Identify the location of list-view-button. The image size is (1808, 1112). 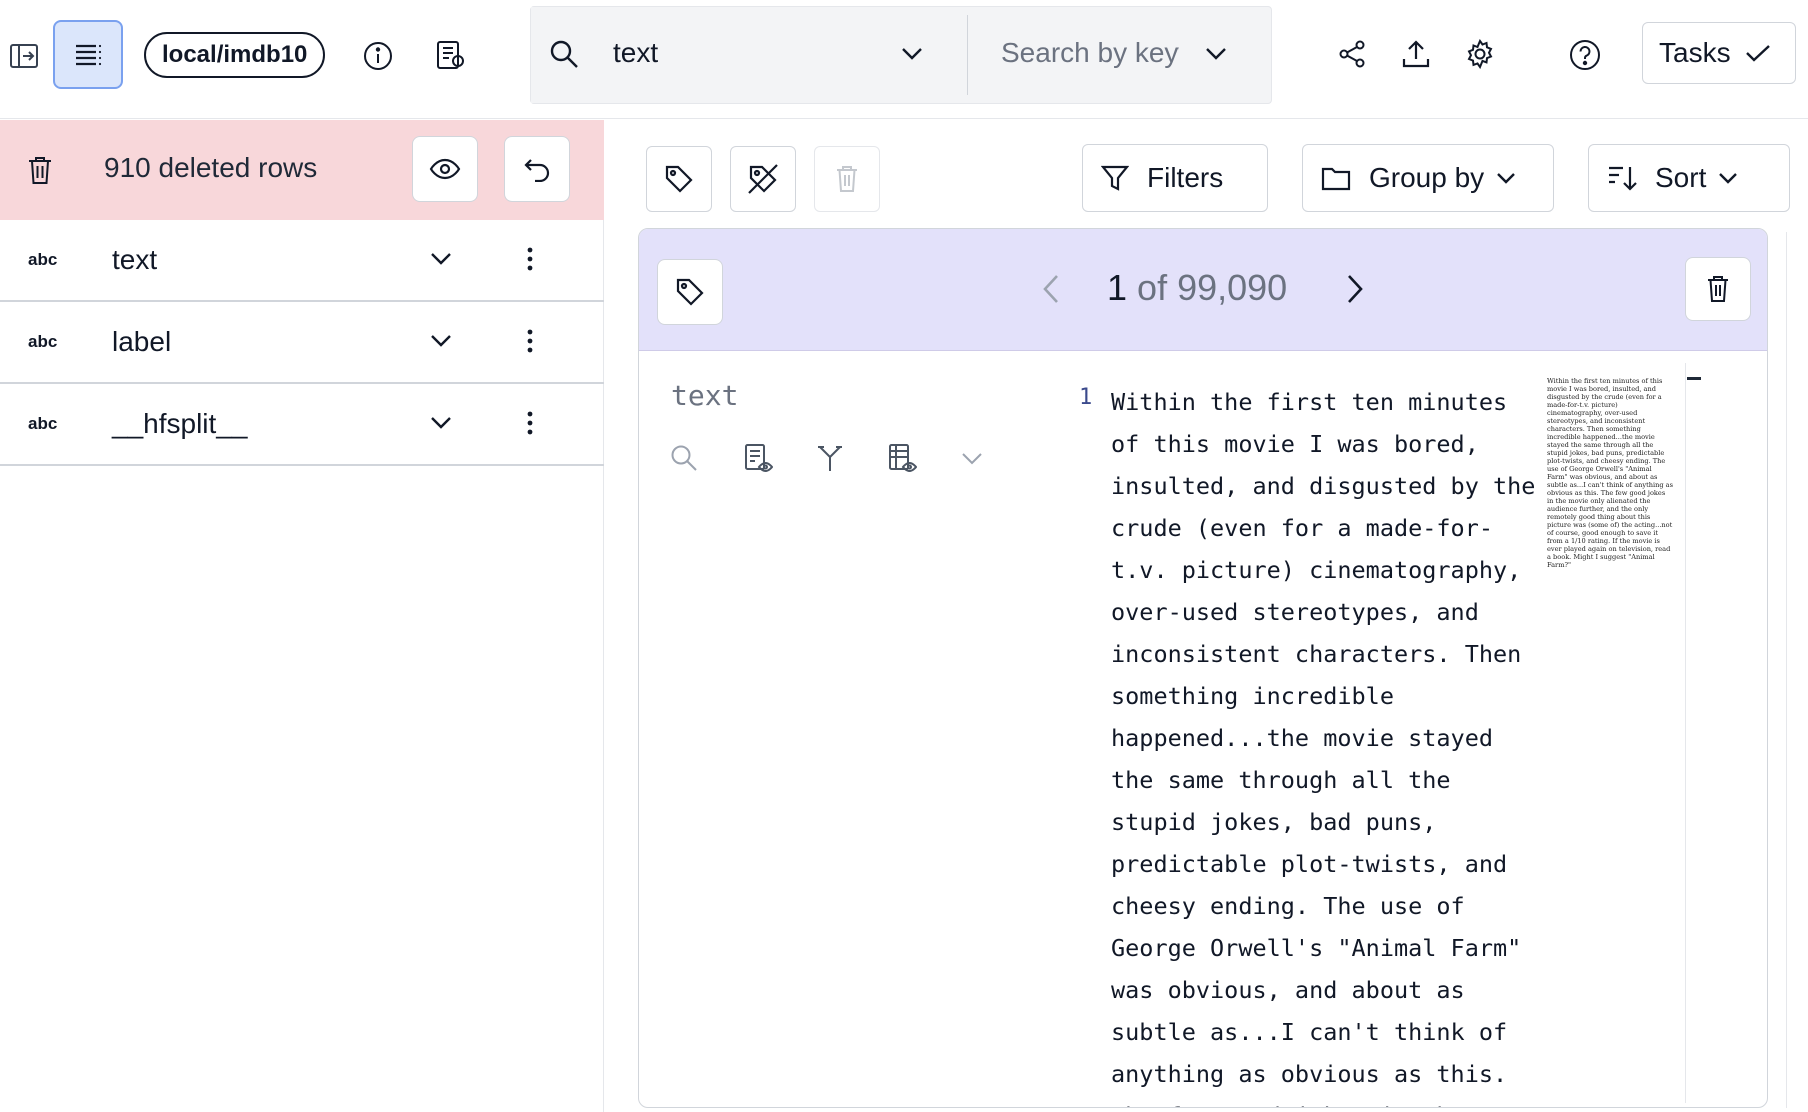
(88, 54).